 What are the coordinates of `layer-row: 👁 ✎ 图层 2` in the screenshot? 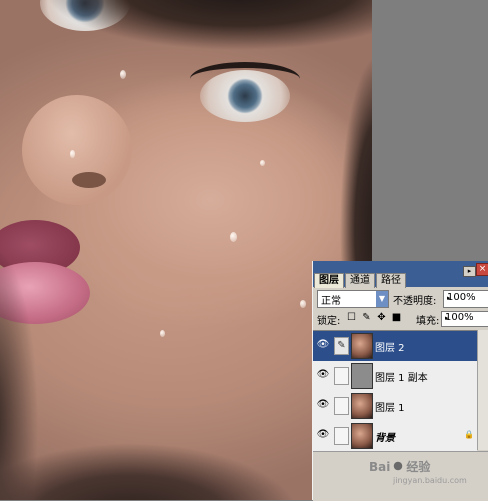 It's located at (395, 346).